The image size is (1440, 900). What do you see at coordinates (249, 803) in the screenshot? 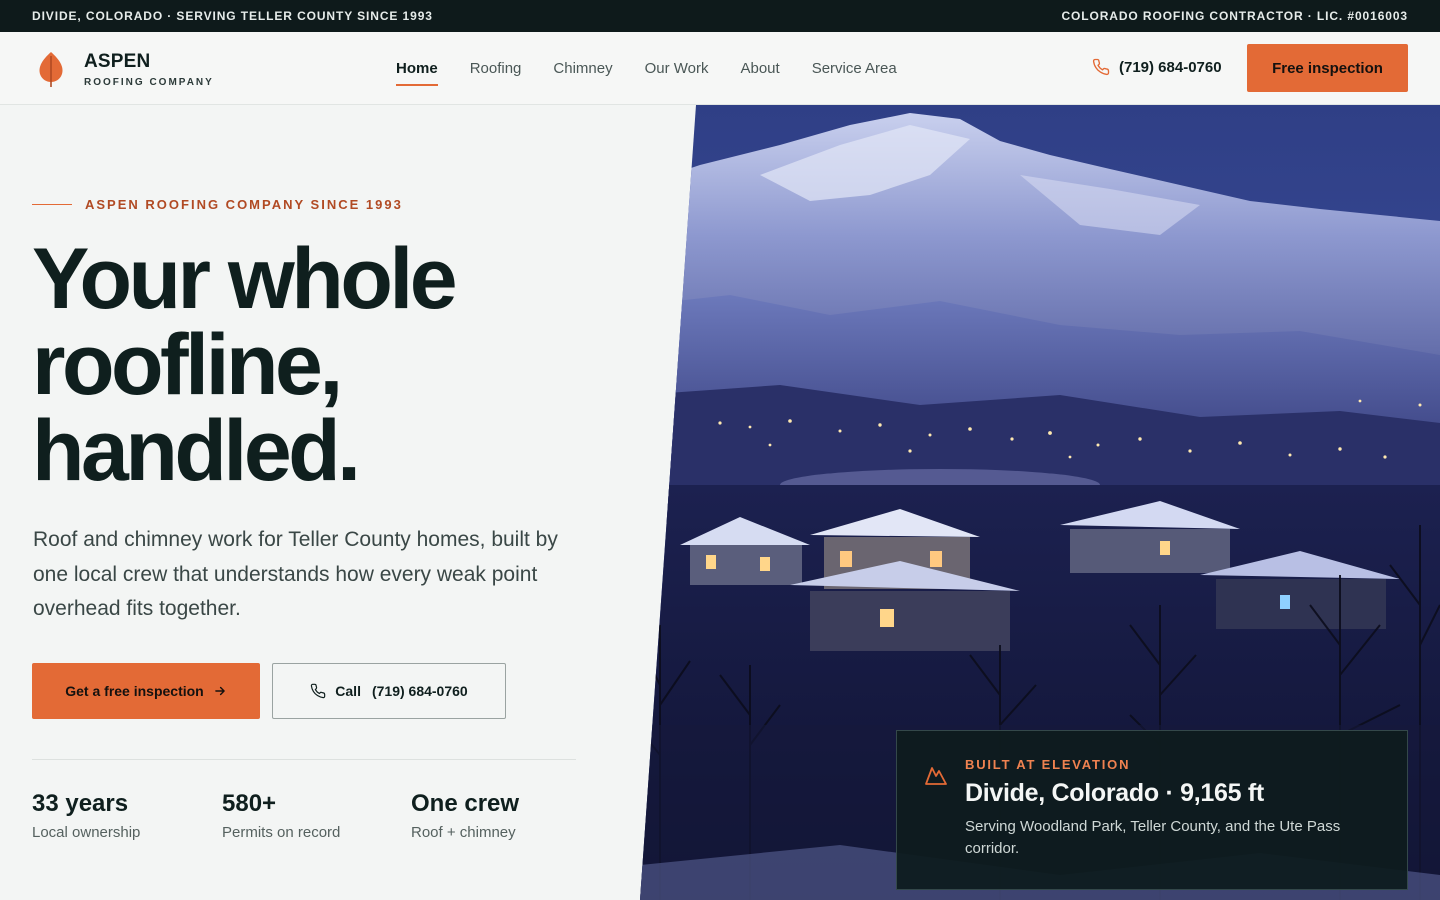
I see `stat-value: 580+` at bounding box center [249, 803].